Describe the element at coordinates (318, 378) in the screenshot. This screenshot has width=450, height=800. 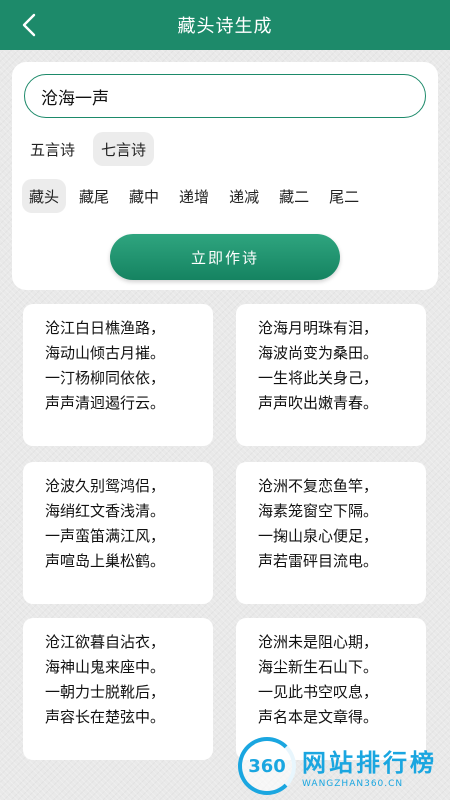
I see `poem-line: 一生将此关身己，` at that location.